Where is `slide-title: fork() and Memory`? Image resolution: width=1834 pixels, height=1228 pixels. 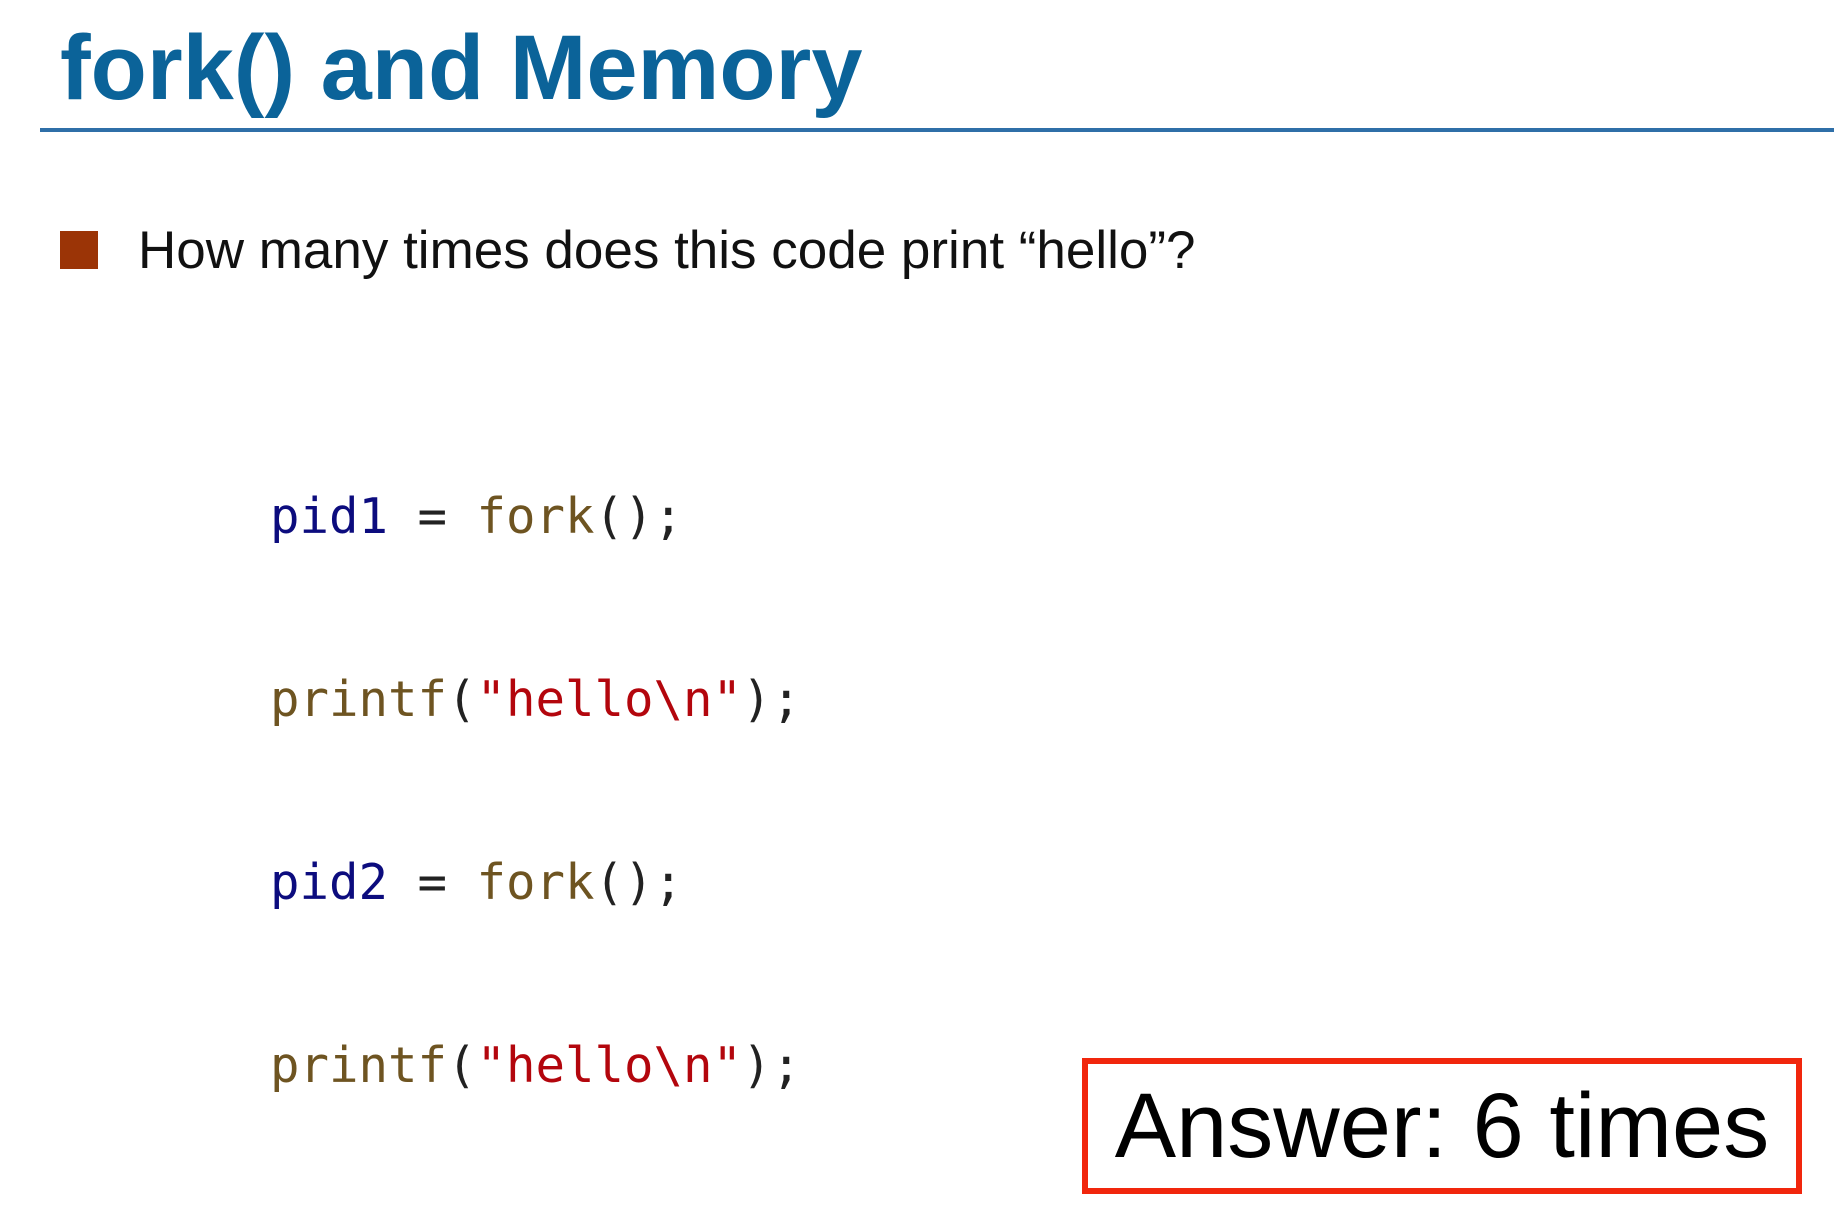 slide-title: fork() and Memory is located at coordinates (461, 68).